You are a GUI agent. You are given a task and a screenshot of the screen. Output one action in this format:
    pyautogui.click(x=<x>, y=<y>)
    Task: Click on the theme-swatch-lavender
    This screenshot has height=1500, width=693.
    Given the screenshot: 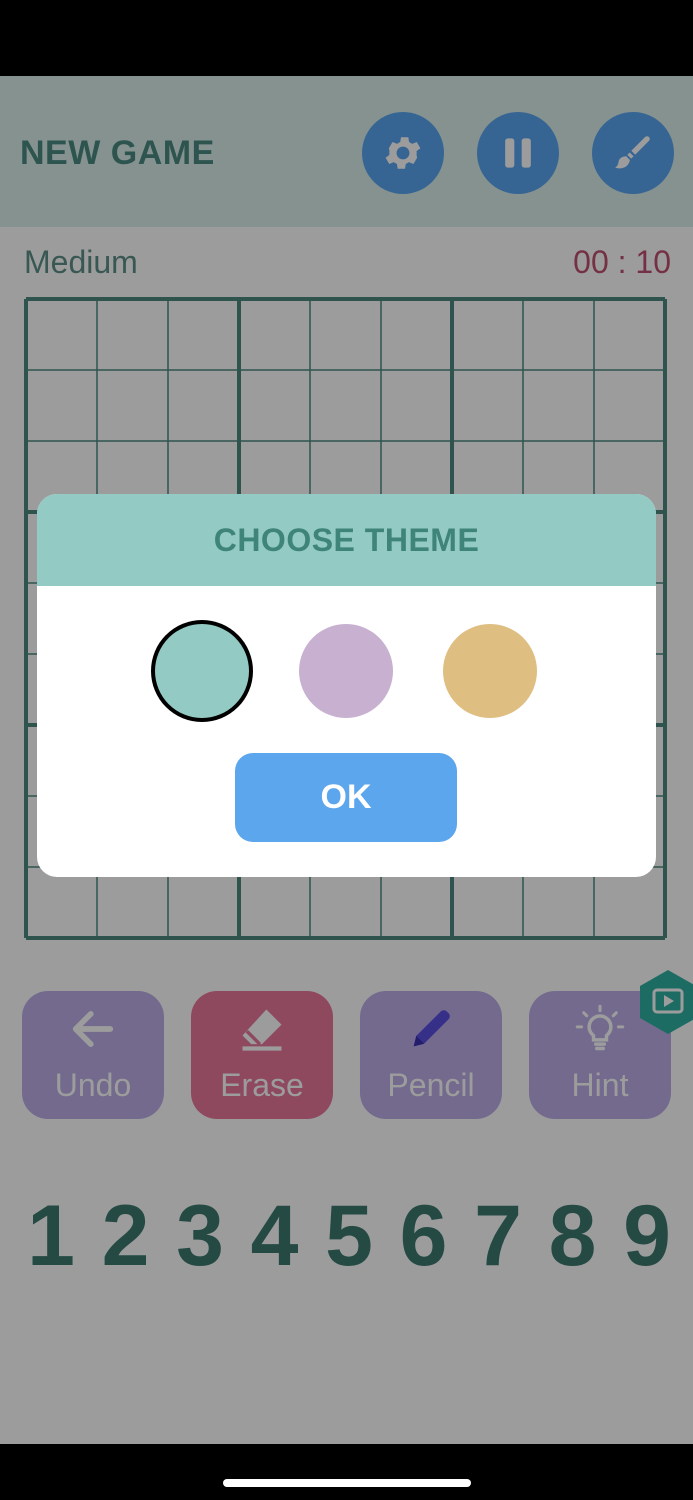 What is the action you would take?
    pyautogui.click(x=346, y=671)
    